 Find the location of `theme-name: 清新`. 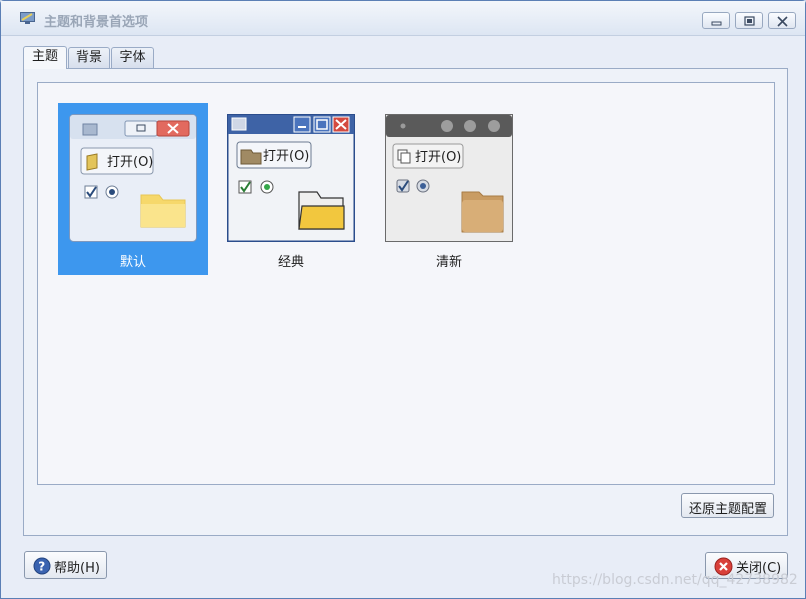

theme-name: 清新 is located at coordinates (448, 262).